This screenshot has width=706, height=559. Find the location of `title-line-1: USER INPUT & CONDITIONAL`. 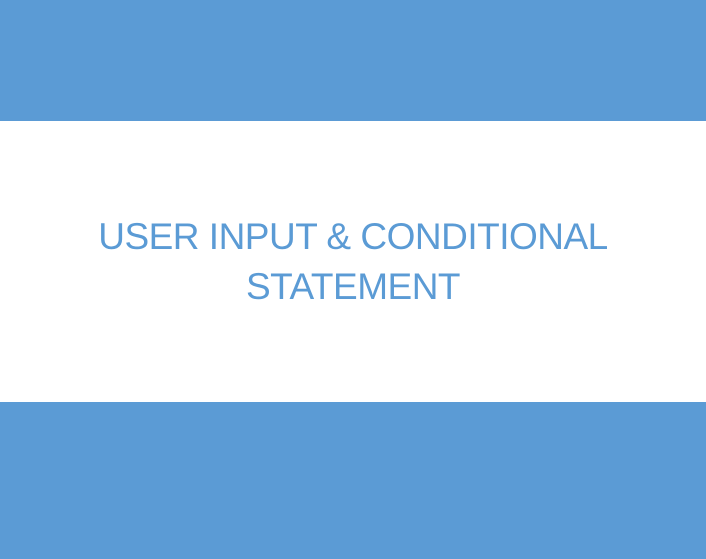

title-line-1: USER INPUT & CONDITIONAL is located at coordinates (353, 236).